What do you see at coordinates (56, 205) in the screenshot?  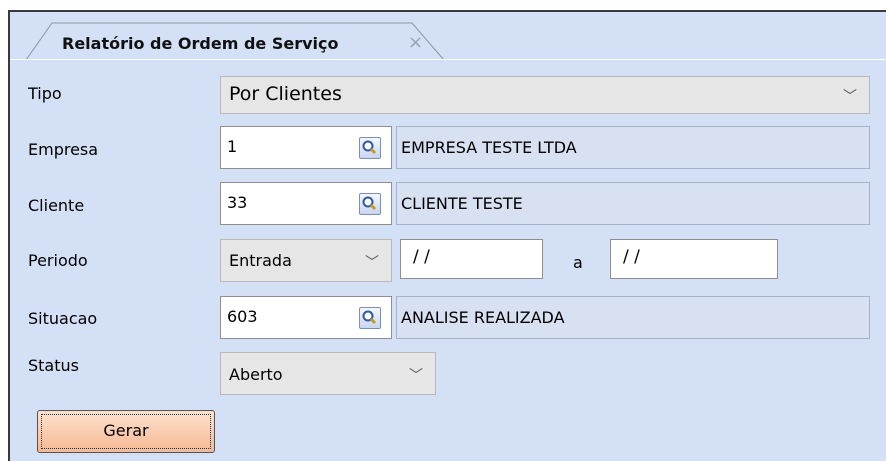 I see `cliente-label: Cliente` at bounding box center [56, 205].